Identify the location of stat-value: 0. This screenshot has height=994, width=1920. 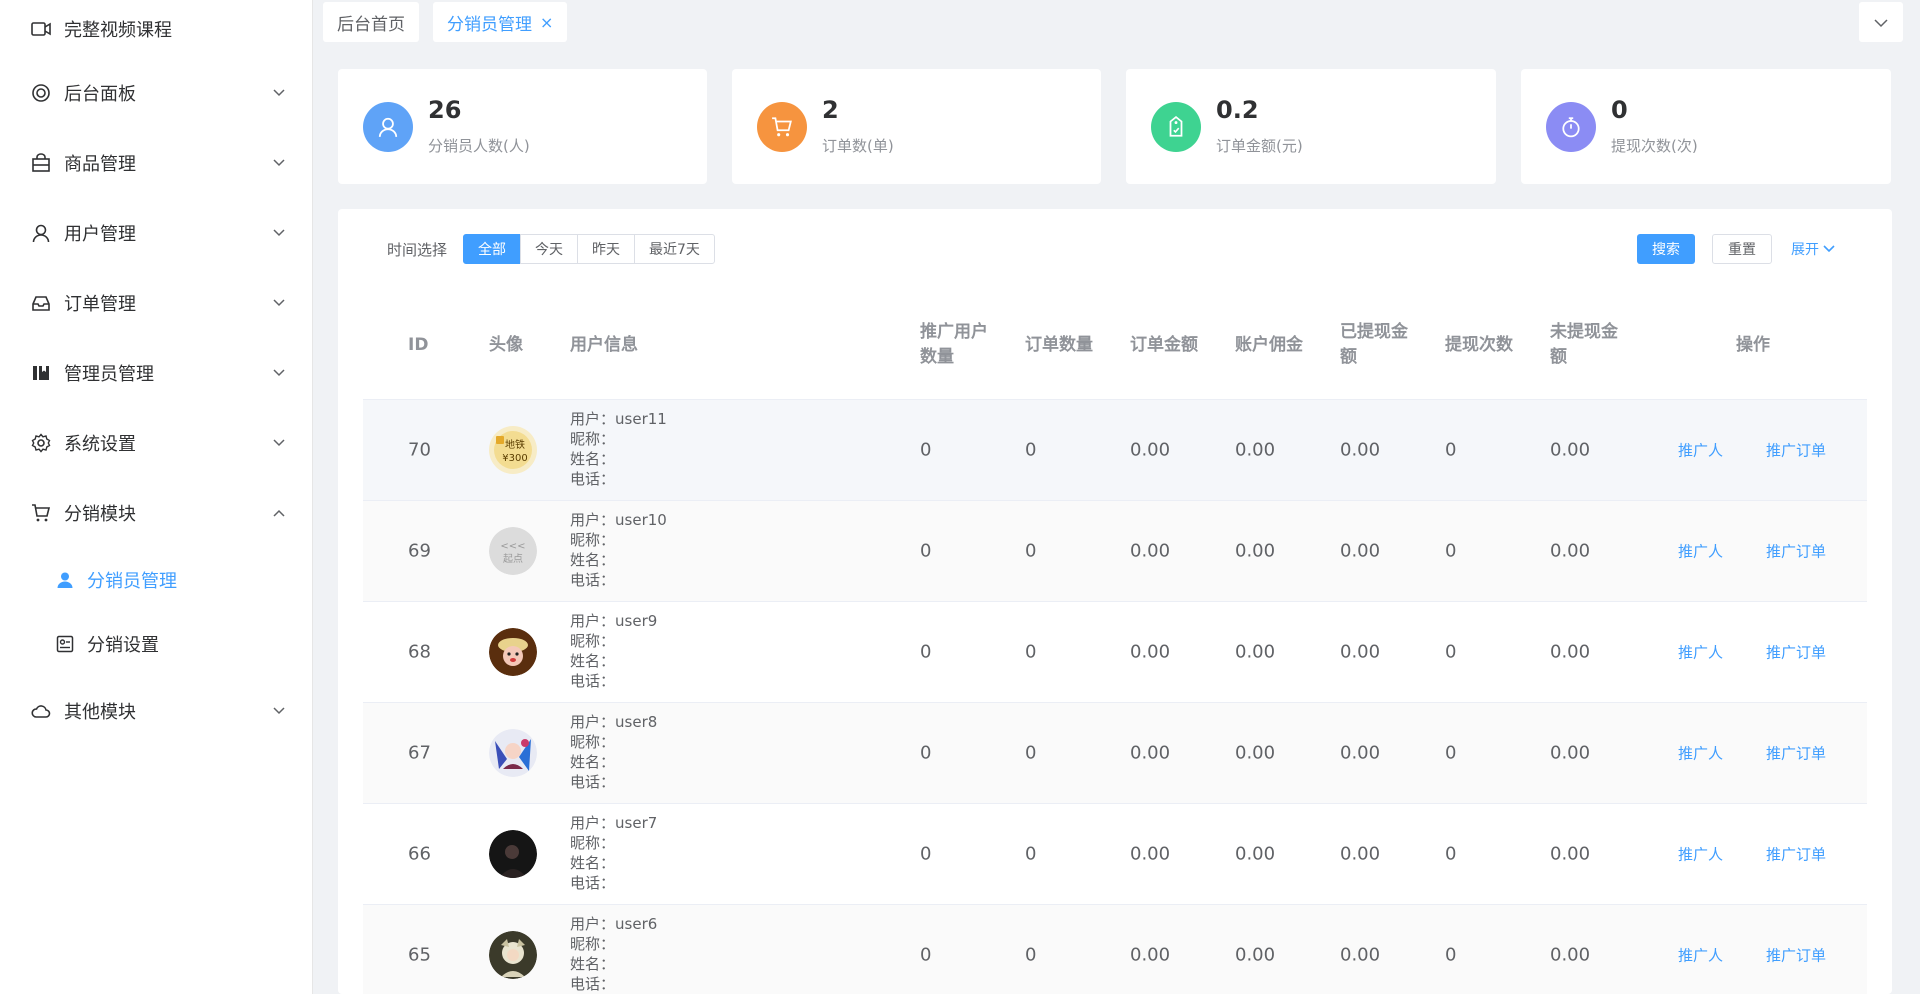
(1619, 110).